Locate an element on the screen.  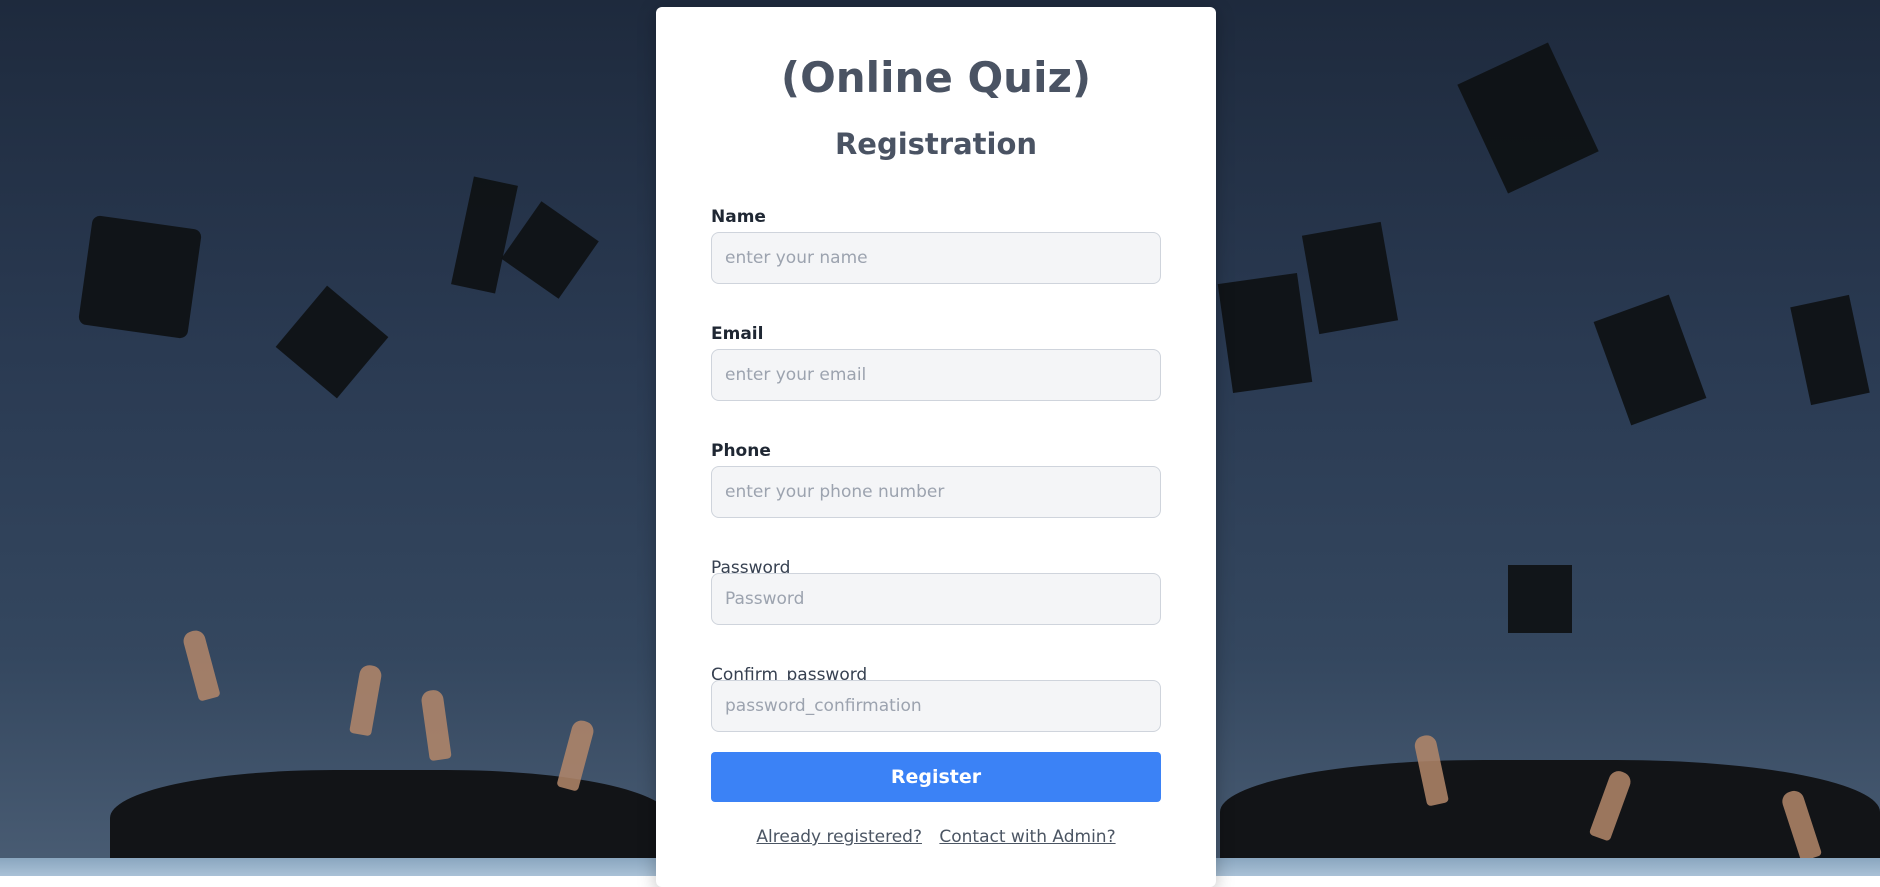
confirm-password-input is located at coordinates (936, 706).